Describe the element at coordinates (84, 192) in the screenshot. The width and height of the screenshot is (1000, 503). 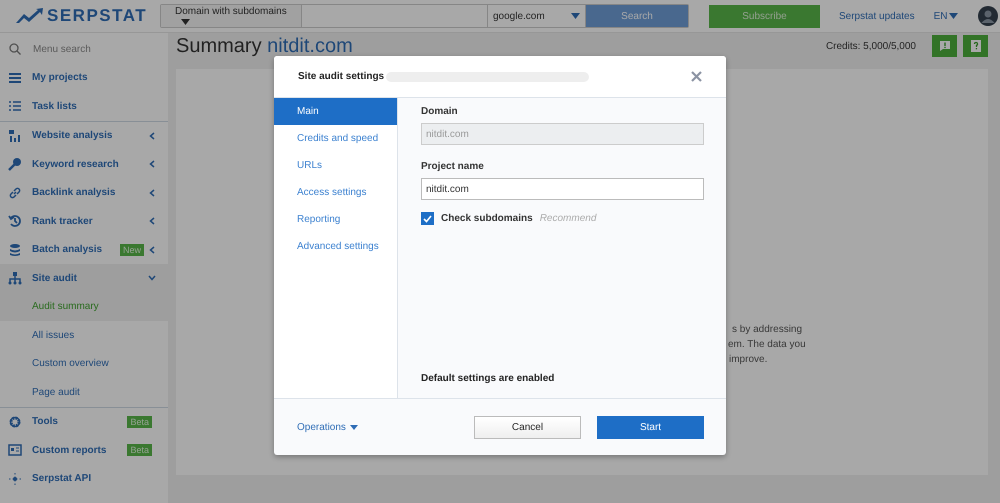
I see `sidebar-item: Backlink analysis` at that location.